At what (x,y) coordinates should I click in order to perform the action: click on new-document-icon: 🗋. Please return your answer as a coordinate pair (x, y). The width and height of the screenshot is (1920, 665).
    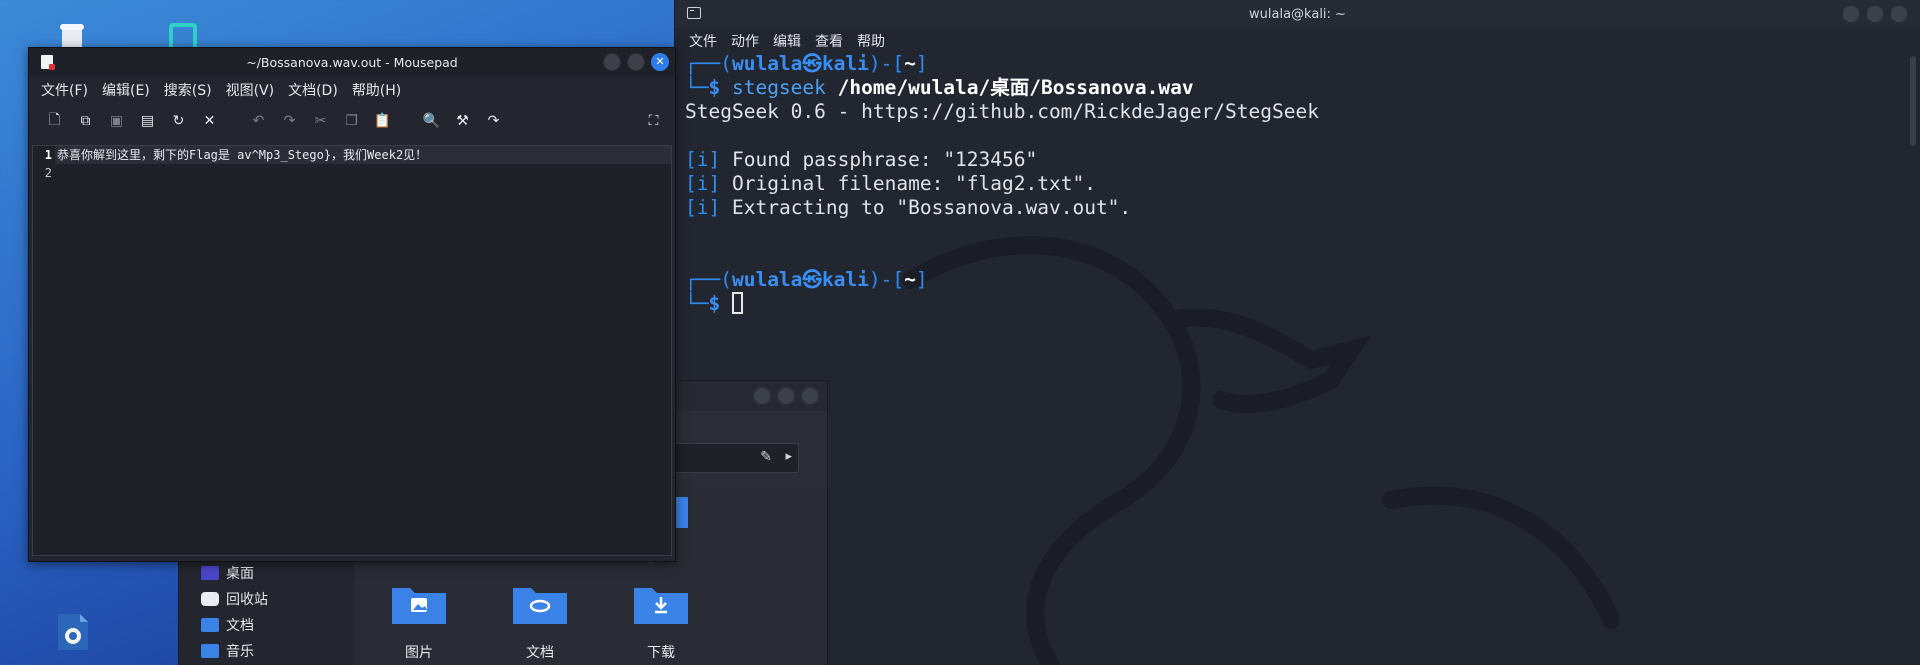
    Looking at the image, I should click on (54, 121).